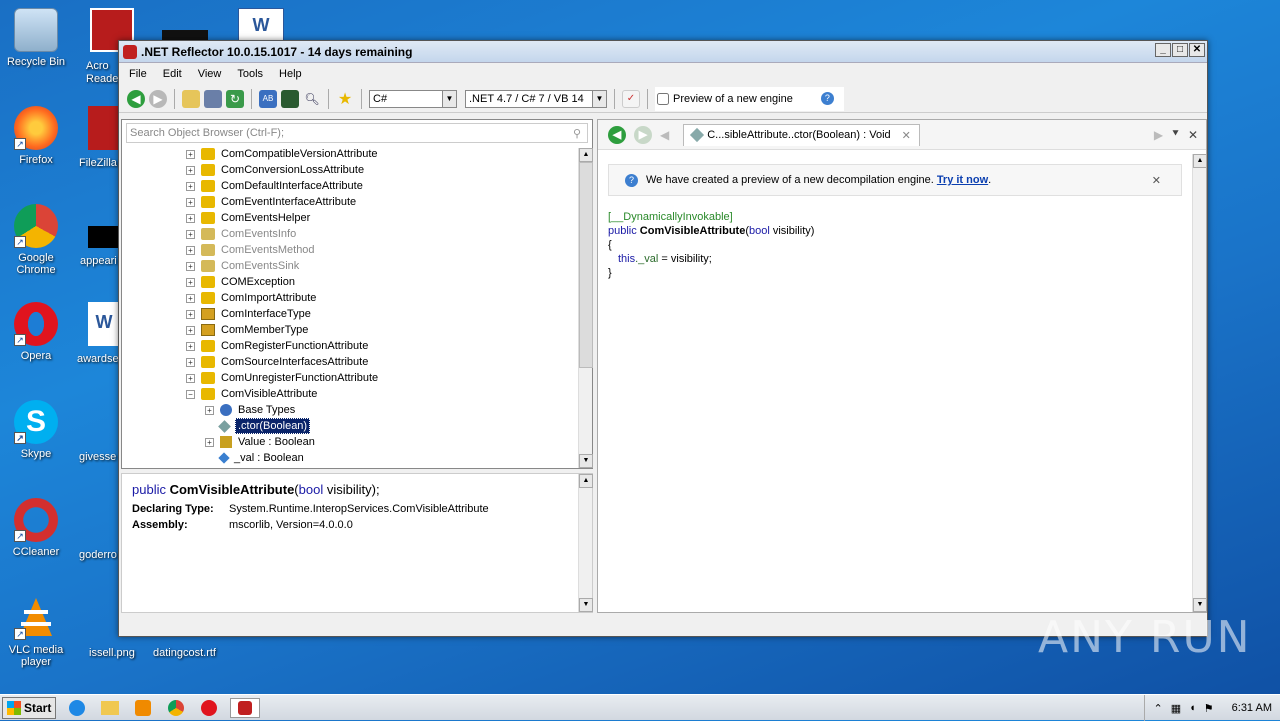  I want to click on disassembler-icon, so click(290, 98).